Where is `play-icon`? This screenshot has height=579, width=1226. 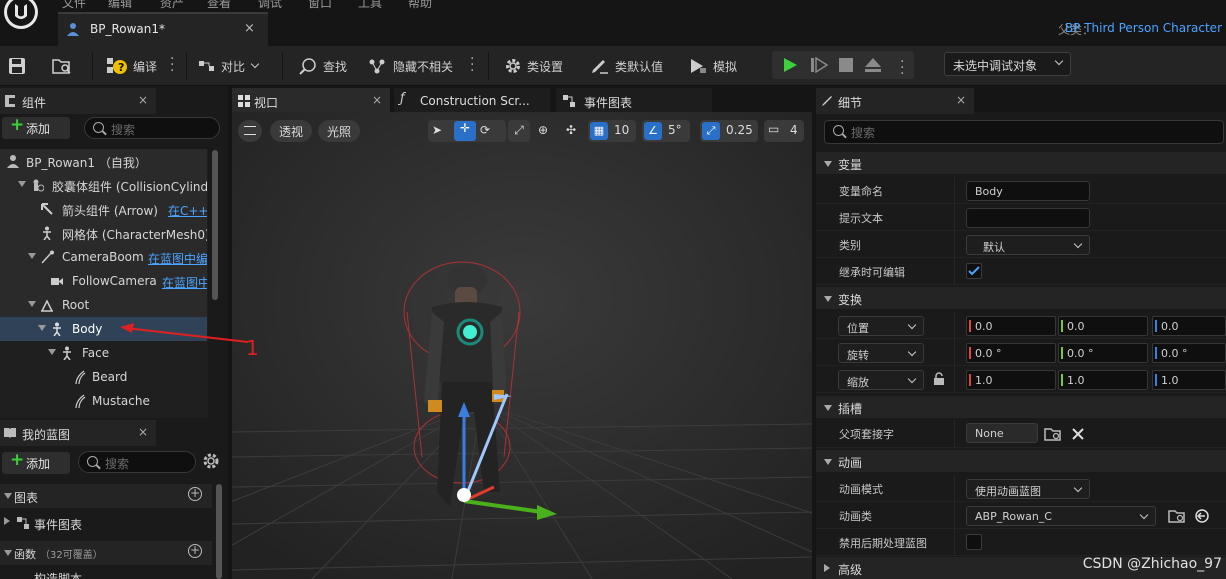 play-icon is located at coordinates (790, 65).